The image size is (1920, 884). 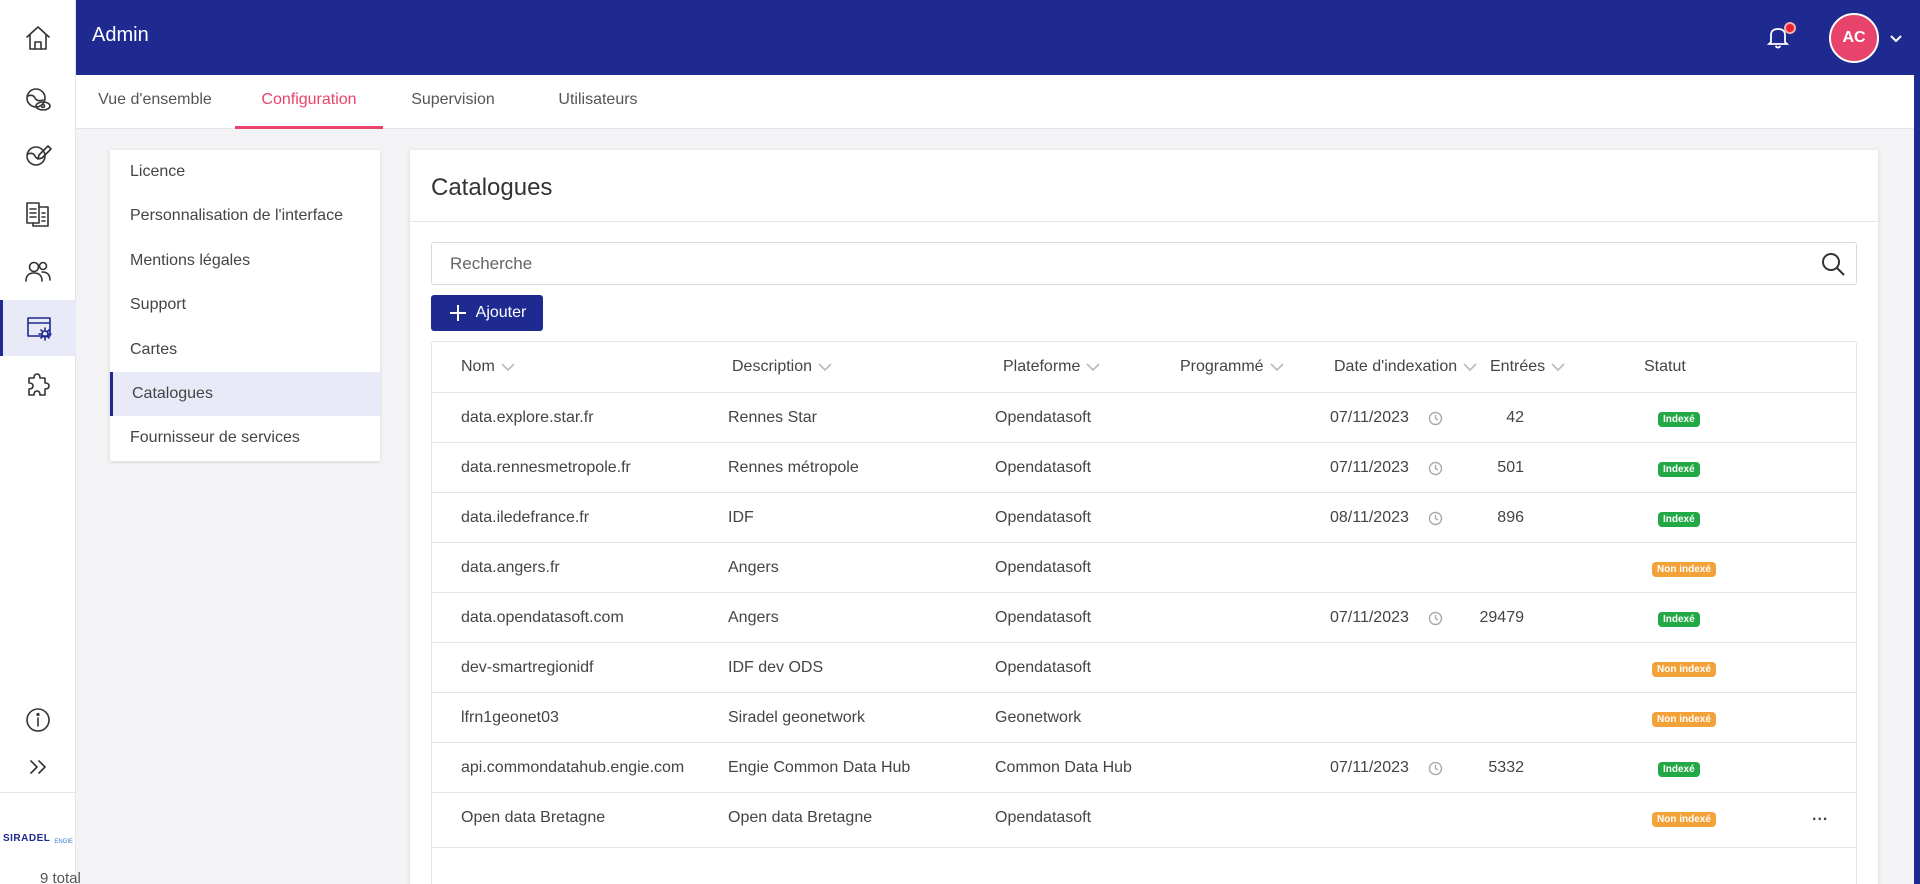 I want to click on cell-description: Angers, so click(x=753, y=617).